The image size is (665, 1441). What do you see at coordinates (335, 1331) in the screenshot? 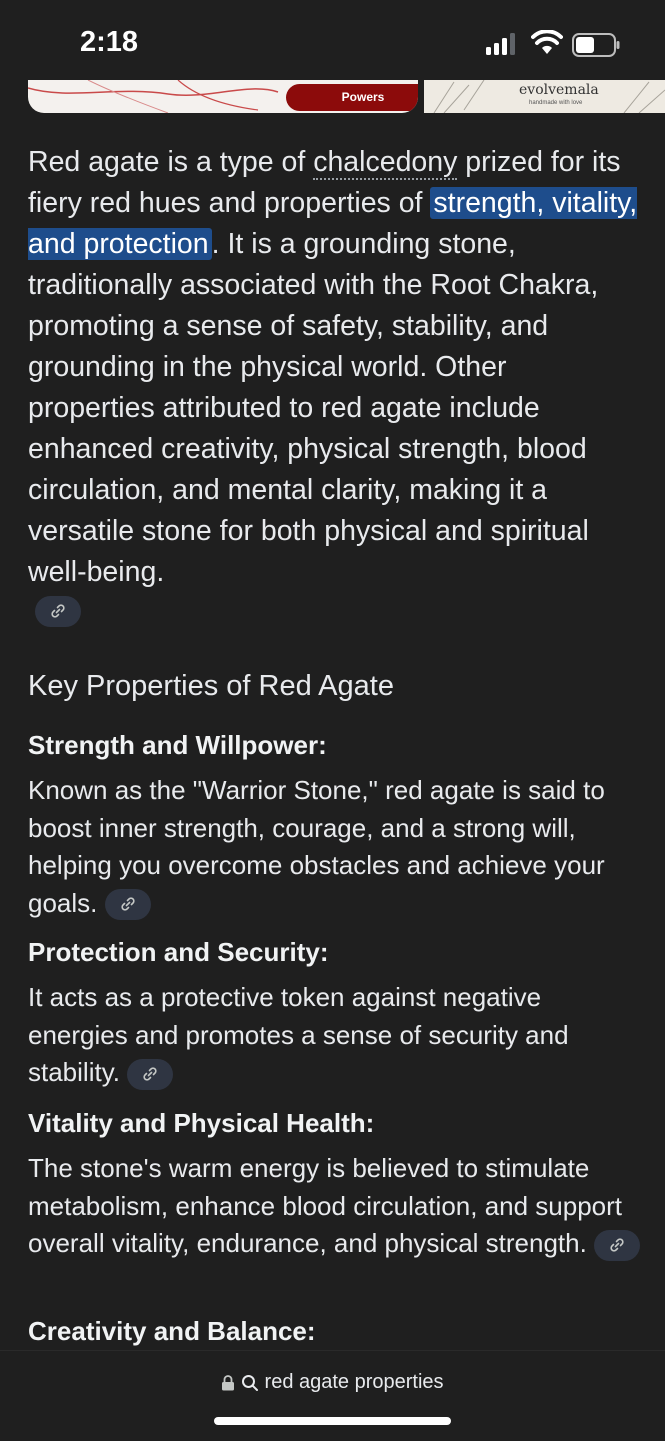
I see `property-section: Creativity and Balance:` at bounding box center [335, 1331].